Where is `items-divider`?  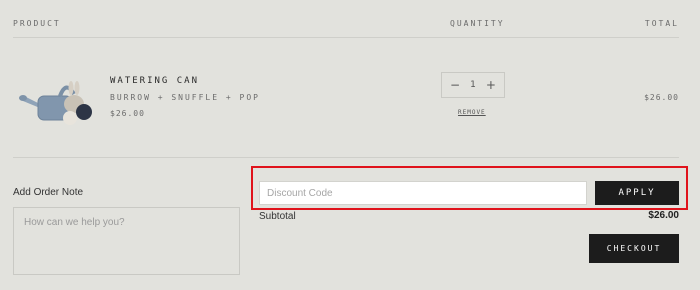
items-divider is located at coordinates (346, 157).